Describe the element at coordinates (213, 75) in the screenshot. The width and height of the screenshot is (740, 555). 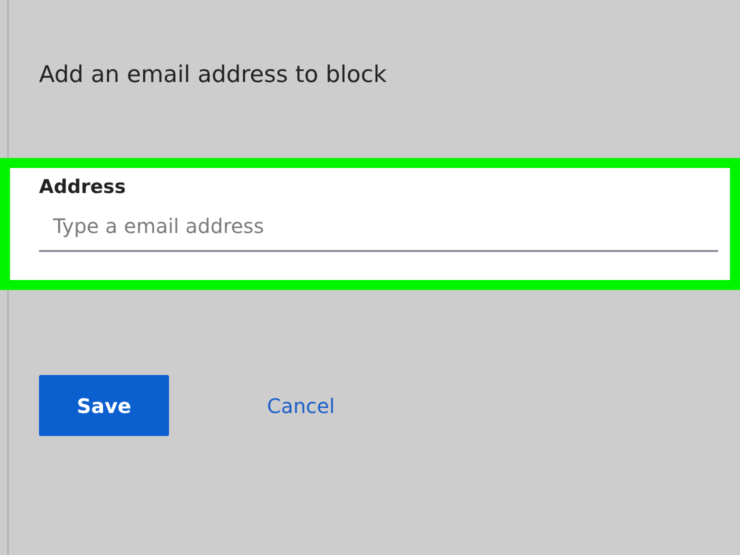
I see `dialog-heading: Add an email address to block` at that location.